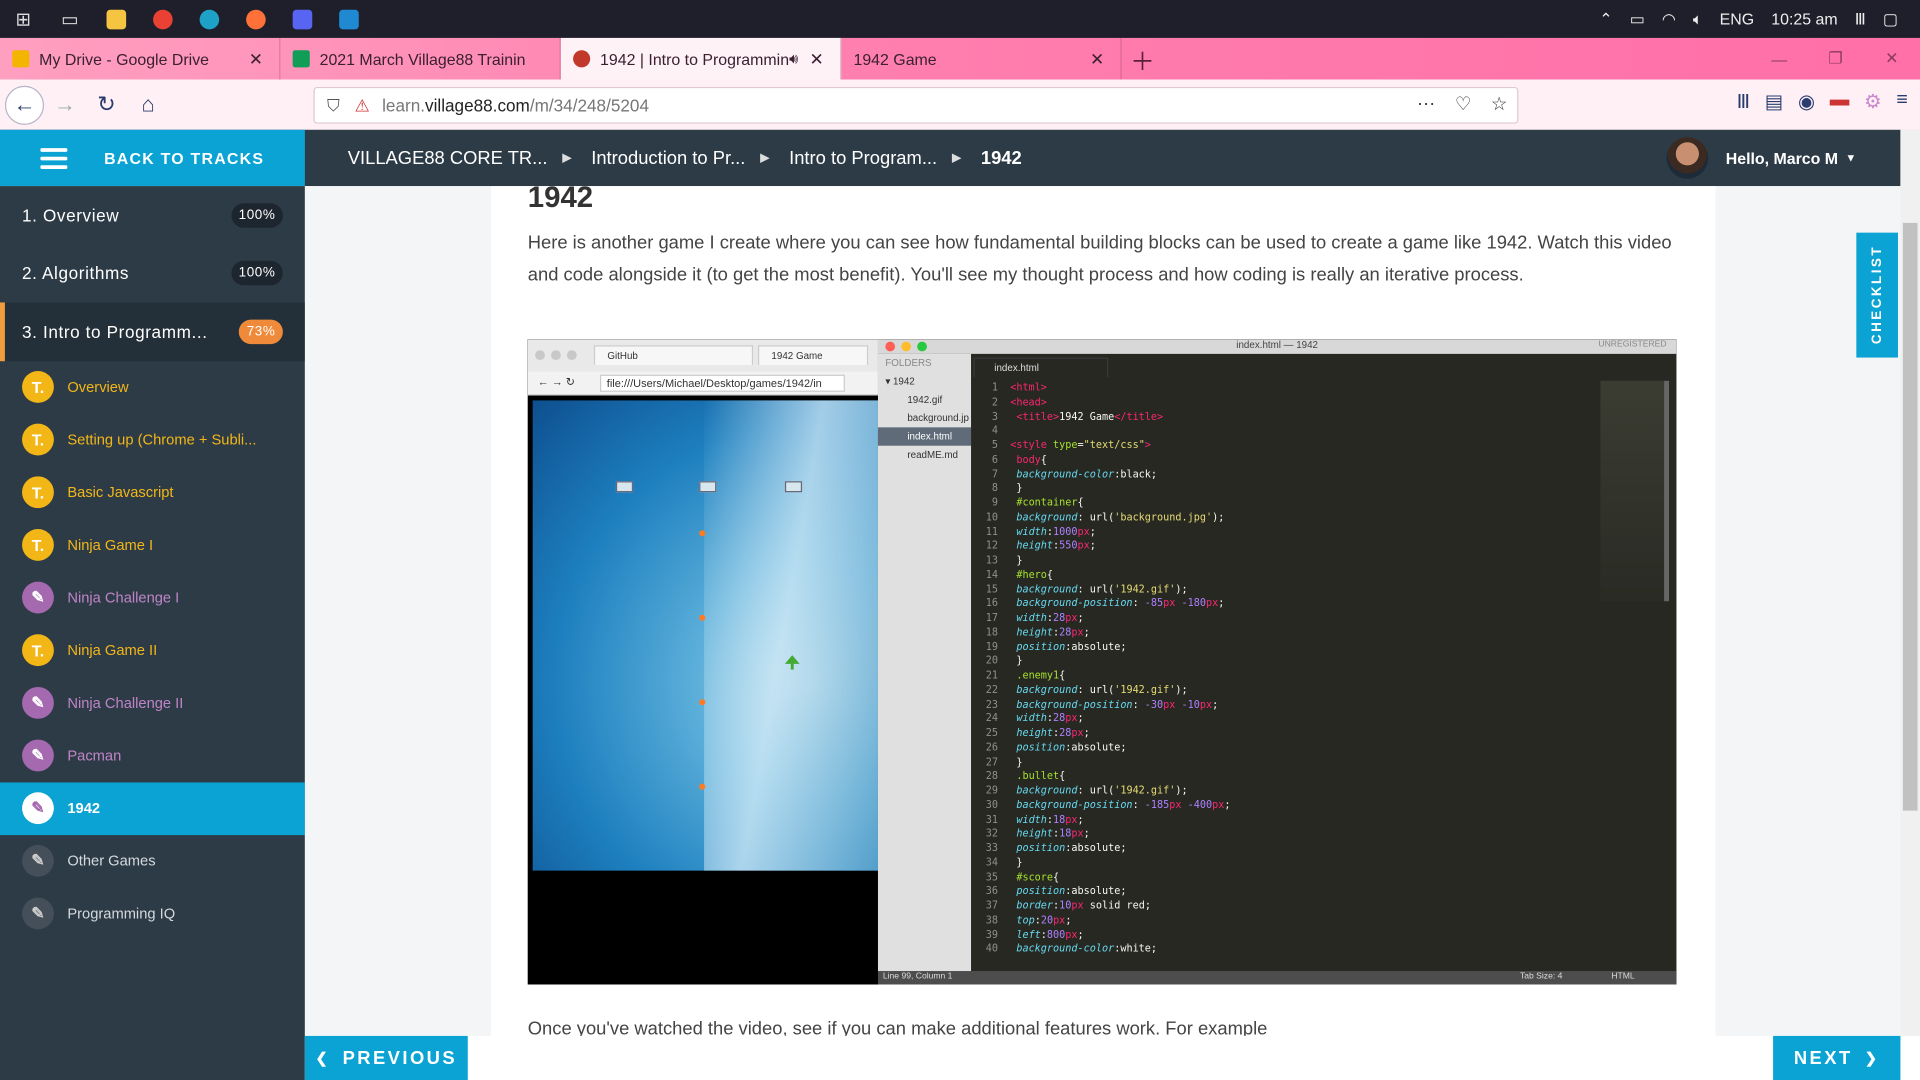 This screenshot has height=1080, width=1920. I want to click on lesson-ninja-challenge-2: ✎ Ninja Challenge II, so click(152, 703).